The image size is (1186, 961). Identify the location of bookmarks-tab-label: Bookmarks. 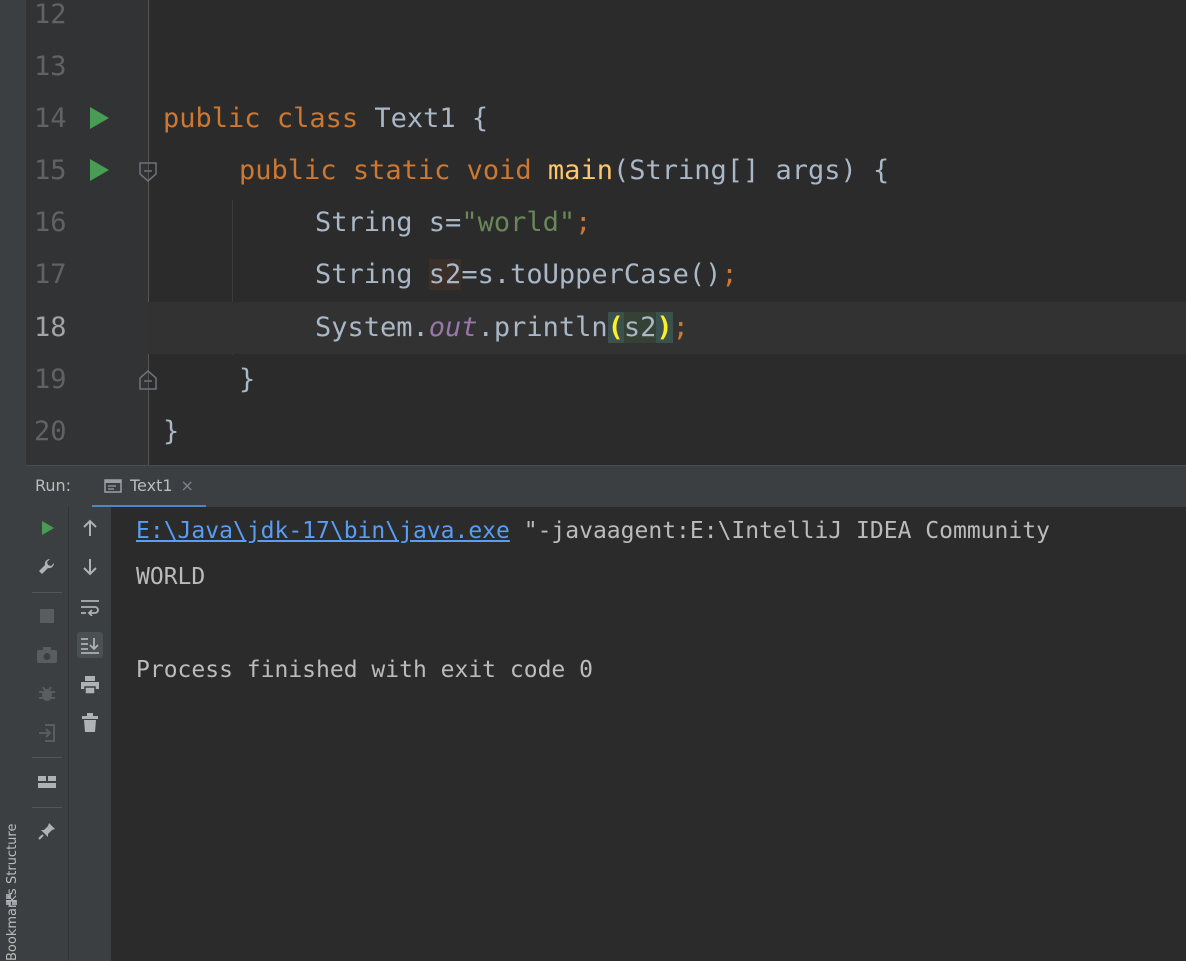
(12, 924).